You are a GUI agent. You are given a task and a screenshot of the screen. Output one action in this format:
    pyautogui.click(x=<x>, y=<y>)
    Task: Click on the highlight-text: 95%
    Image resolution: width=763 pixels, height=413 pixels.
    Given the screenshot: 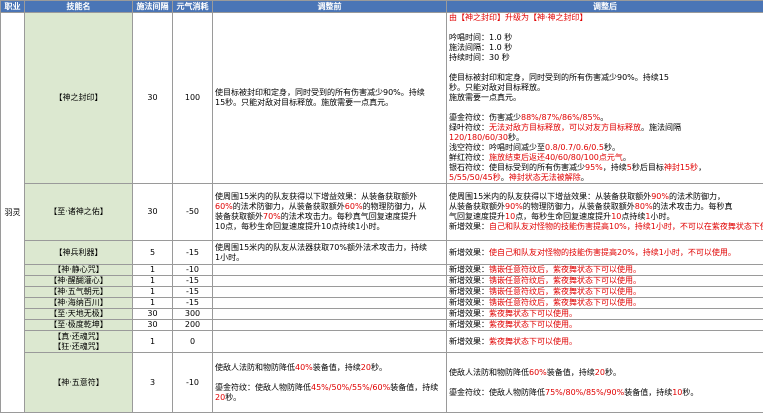 What is the action you would take?
    pyautogui.click(x=594, y=167)
    